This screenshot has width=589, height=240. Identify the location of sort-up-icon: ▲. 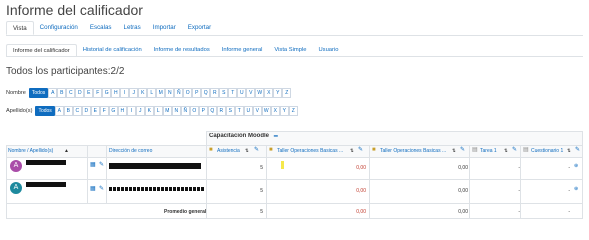
(66, 151).